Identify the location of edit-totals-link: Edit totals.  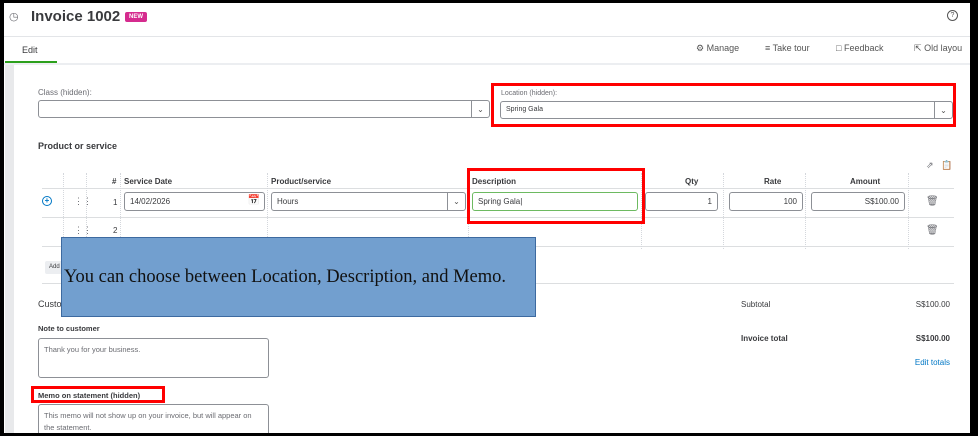
(932, 362).